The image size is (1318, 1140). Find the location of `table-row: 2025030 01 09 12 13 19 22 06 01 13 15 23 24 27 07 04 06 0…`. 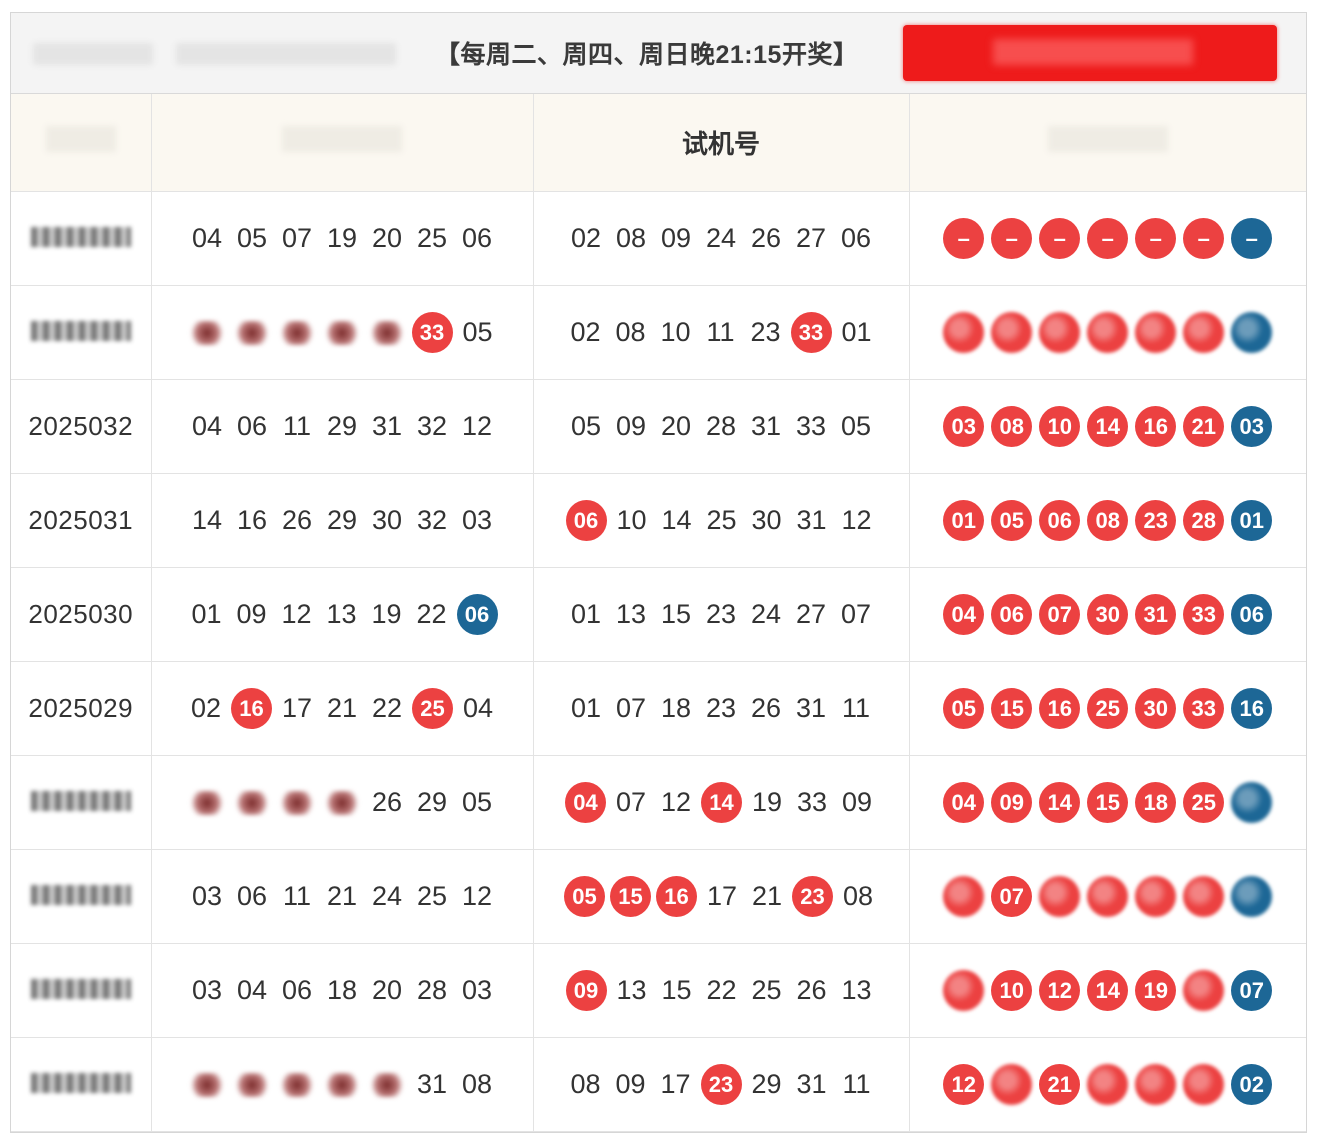

table-row: 2025030 01 09 12 13 19 22 06 01 13 15 23 24 27 07 04 06 0… is located at coordinates (658, 614).